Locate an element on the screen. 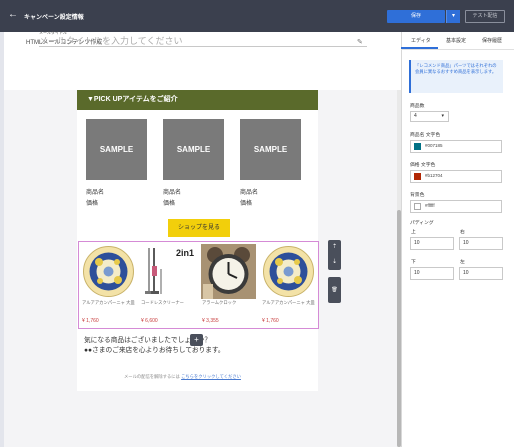 This screenshot has width=514, height=447. back-arrow-icon: ← is located at coordinates (13, 15).